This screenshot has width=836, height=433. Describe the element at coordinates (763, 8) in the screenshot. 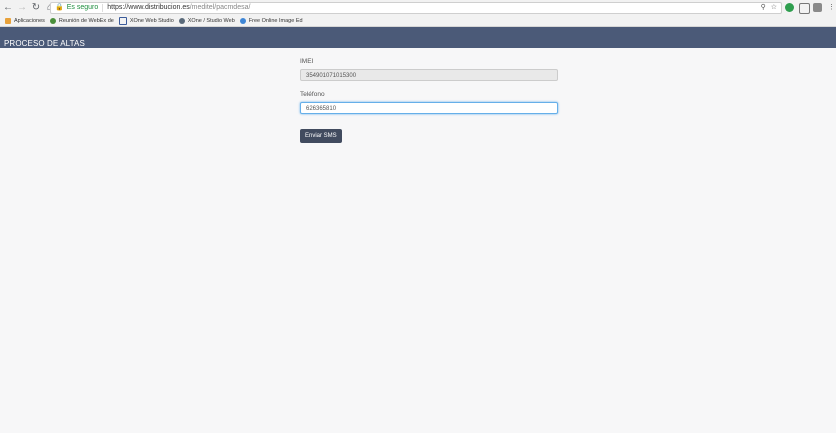

I see `key-icon: ⚲` at that location.